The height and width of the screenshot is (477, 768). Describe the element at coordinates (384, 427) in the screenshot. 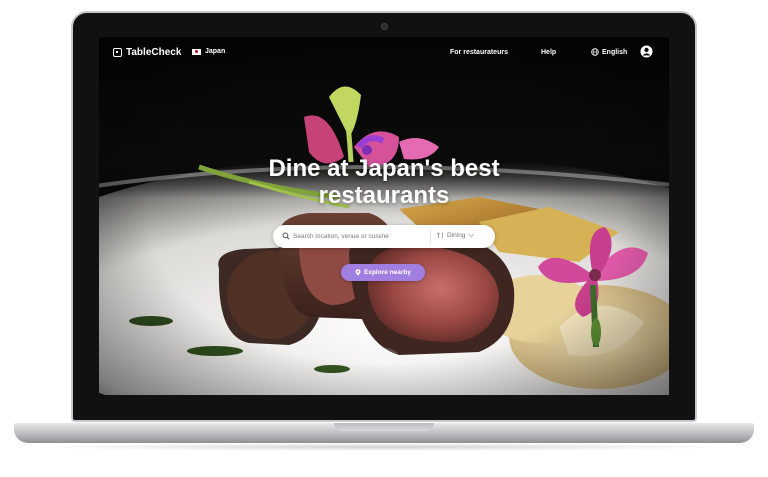

I see `laptop-notch` at that location.